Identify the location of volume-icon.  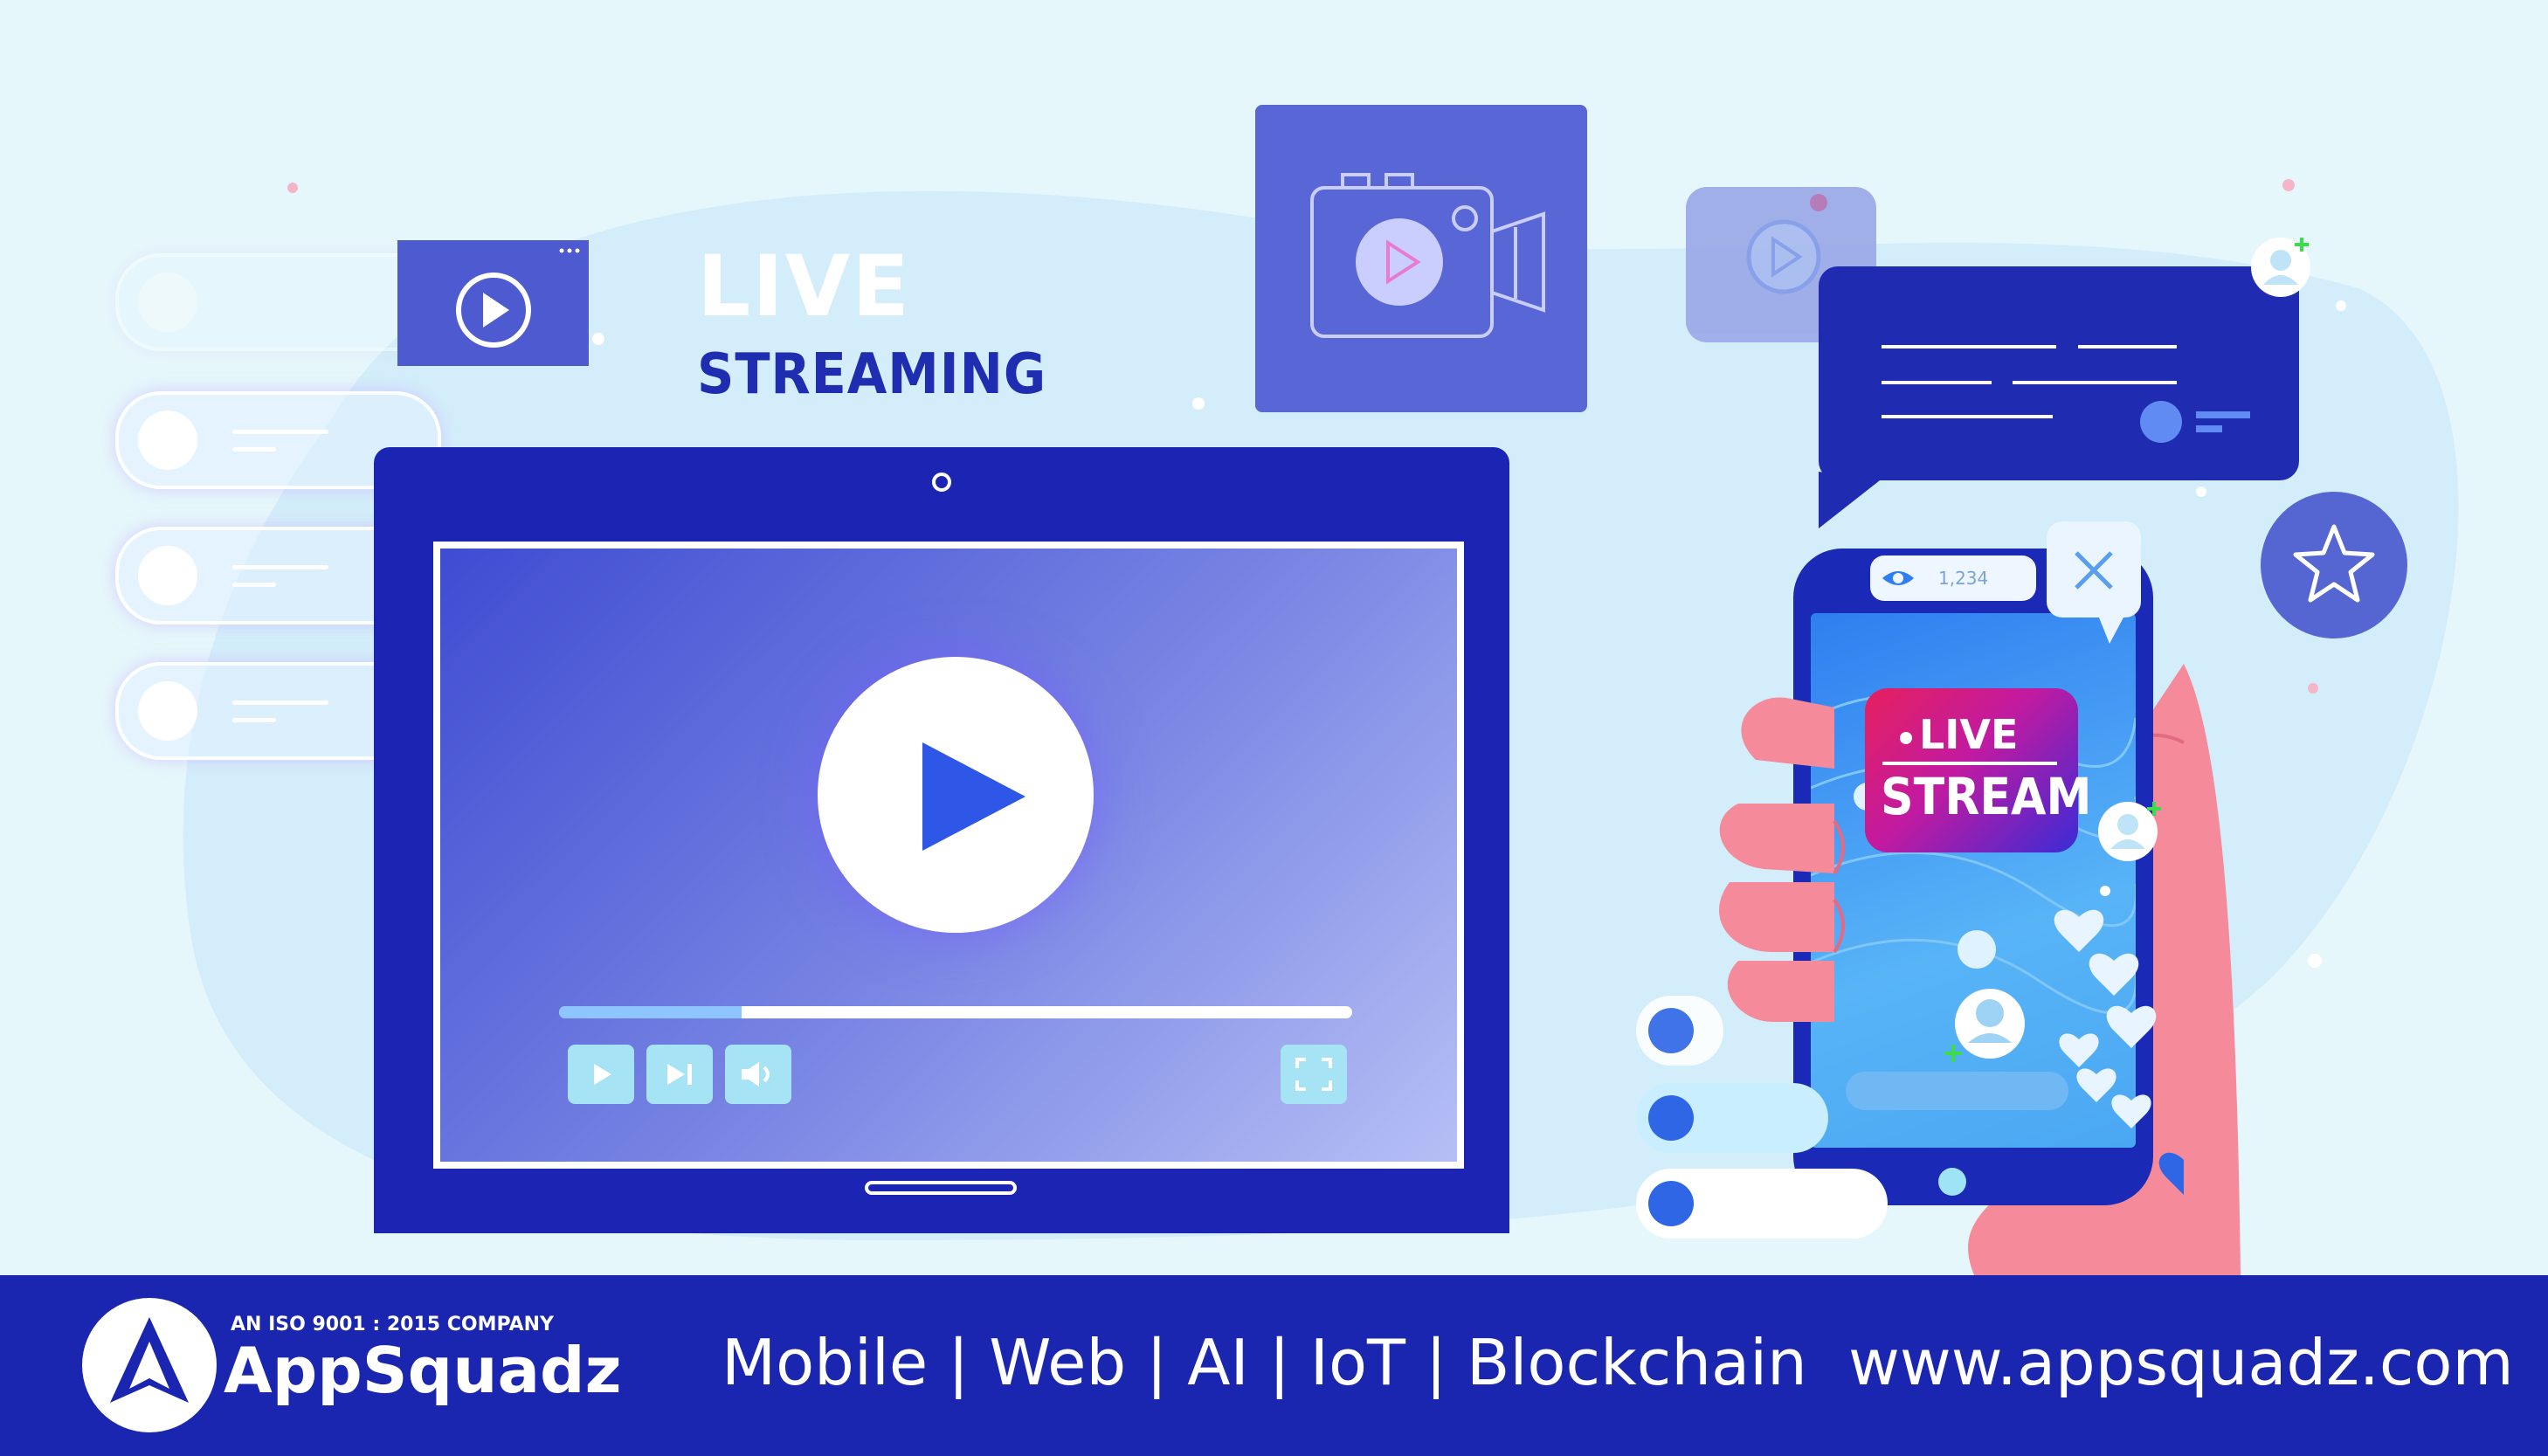
(756, 1074).